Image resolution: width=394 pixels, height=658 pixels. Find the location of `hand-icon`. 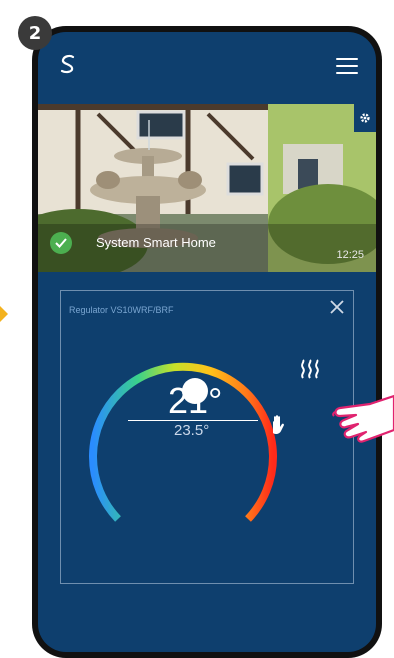

hand-icon is located at coordinates (279, 424).